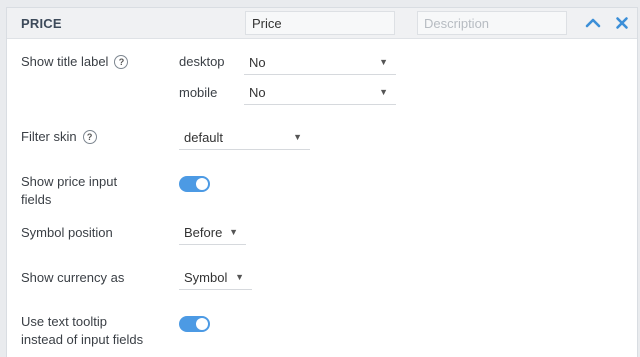 Image resolution: width=640 pixels, height=357 pixels. What do you see at coordinates (69, 191) in the screenshot?
I see `show-price-inputs-label: Show price input fields` at bounding box center [69, 191].